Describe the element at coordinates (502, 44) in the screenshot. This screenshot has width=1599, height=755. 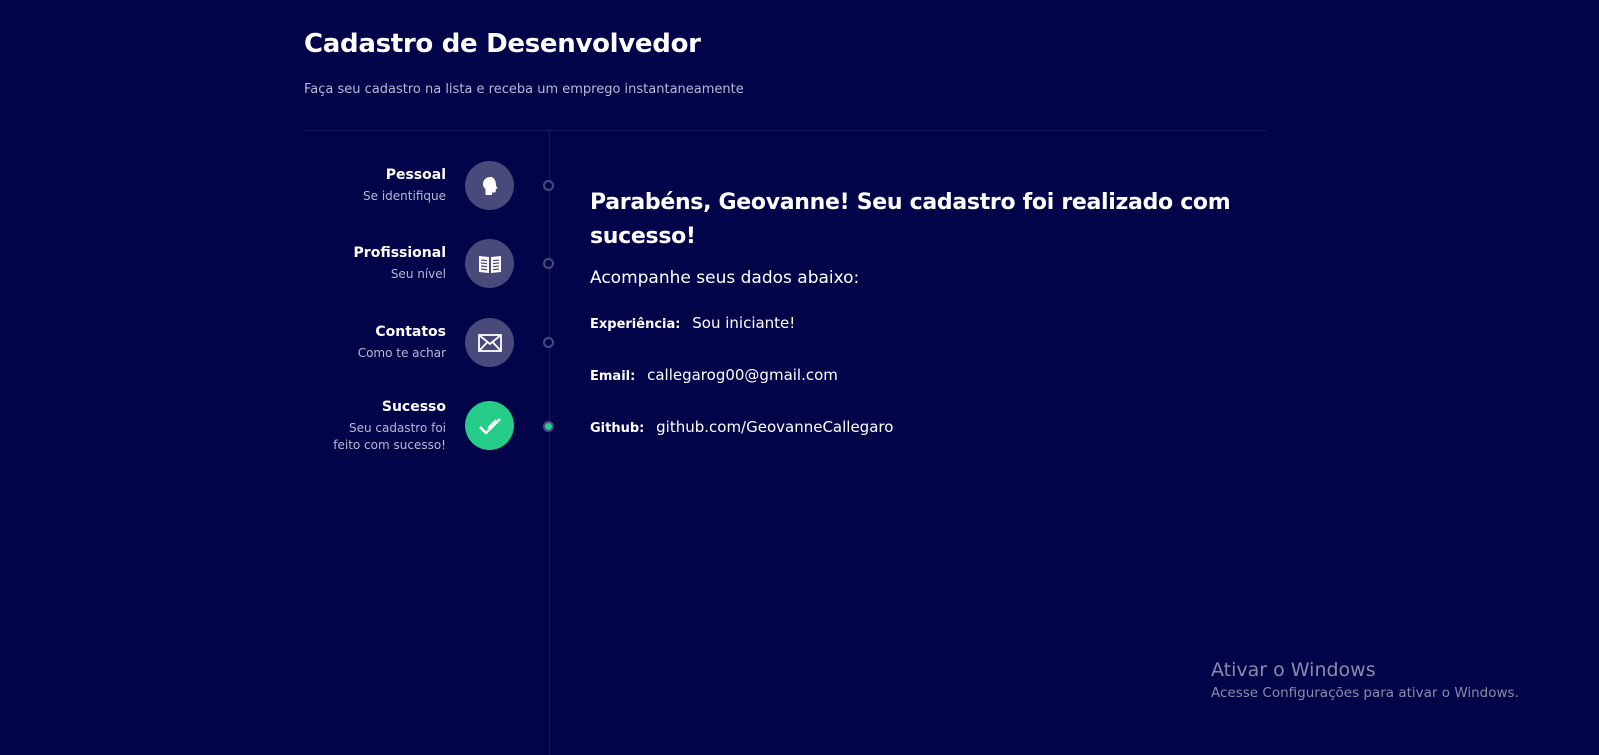
I see `page-title: Cadastro de Desenvolvedor` at that location.